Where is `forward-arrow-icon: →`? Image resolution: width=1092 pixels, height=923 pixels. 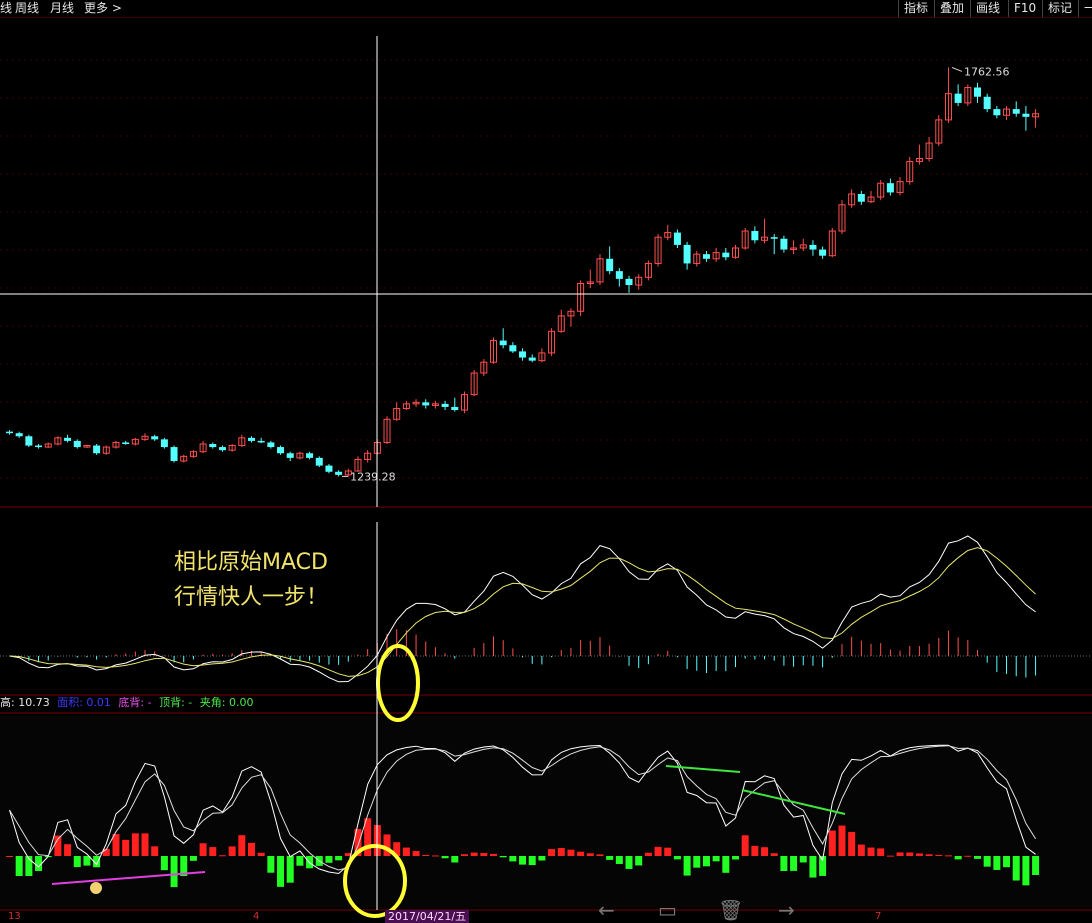 forward-arrow-icon: → is located at coordinates (786, 910).